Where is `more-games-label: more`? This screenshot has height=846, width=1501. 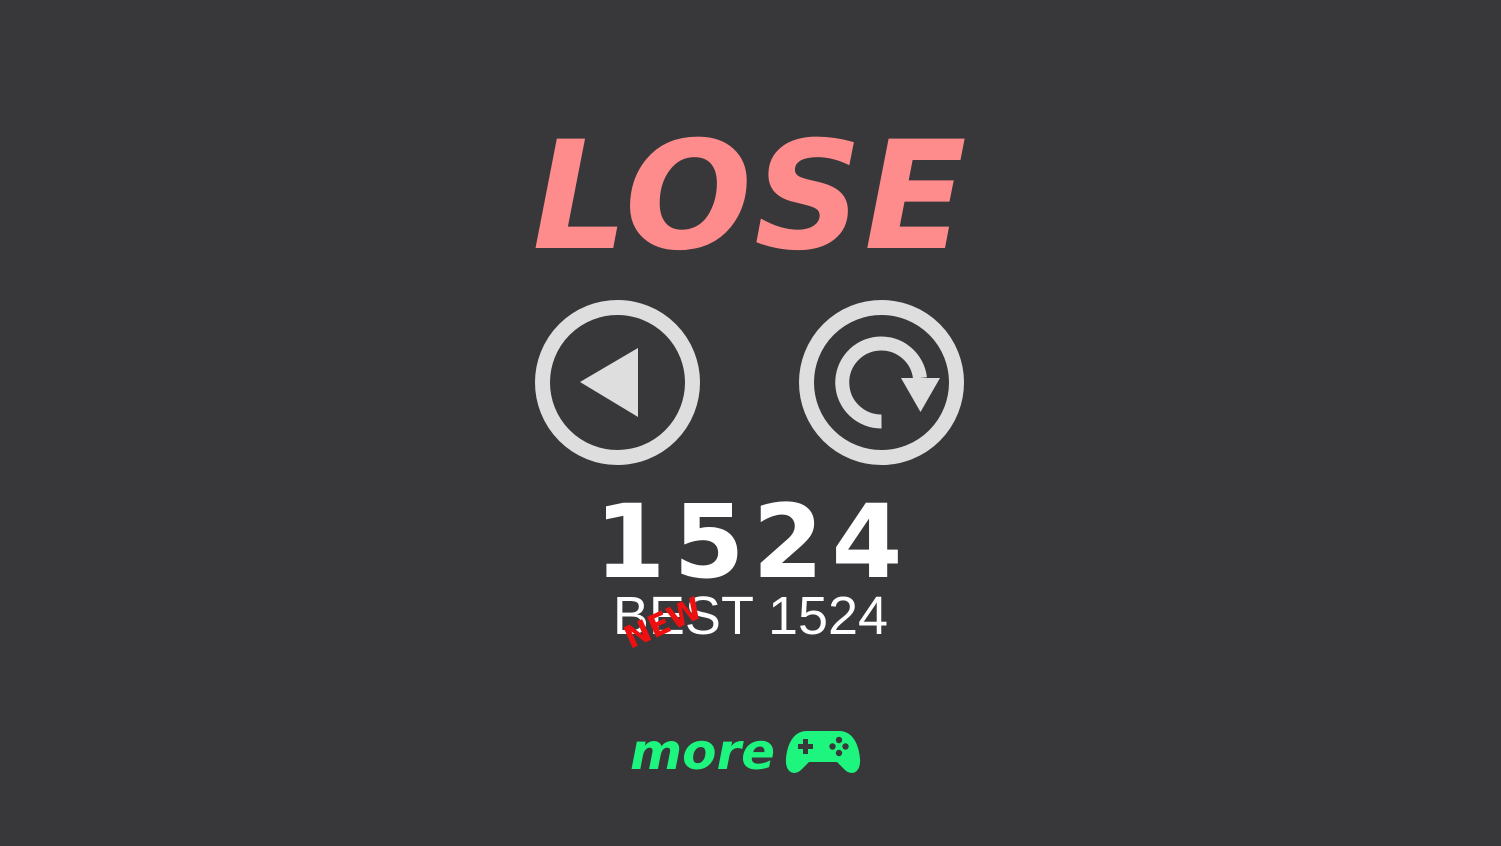
more-games-label: more is located at coordinates (703, 752).